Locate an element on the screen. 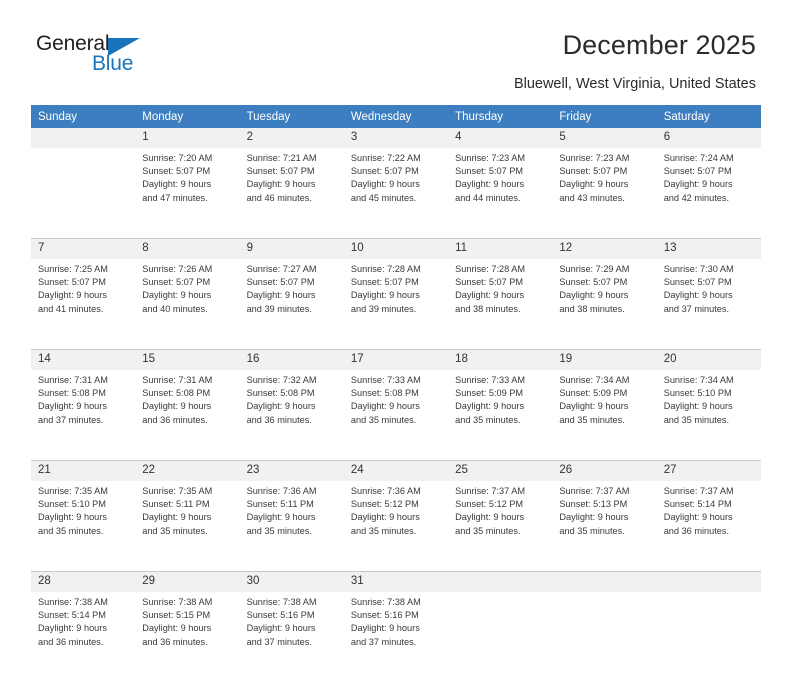  day-info-line: Sunrise: 7:35 AM is located at coordinates (73, 491).